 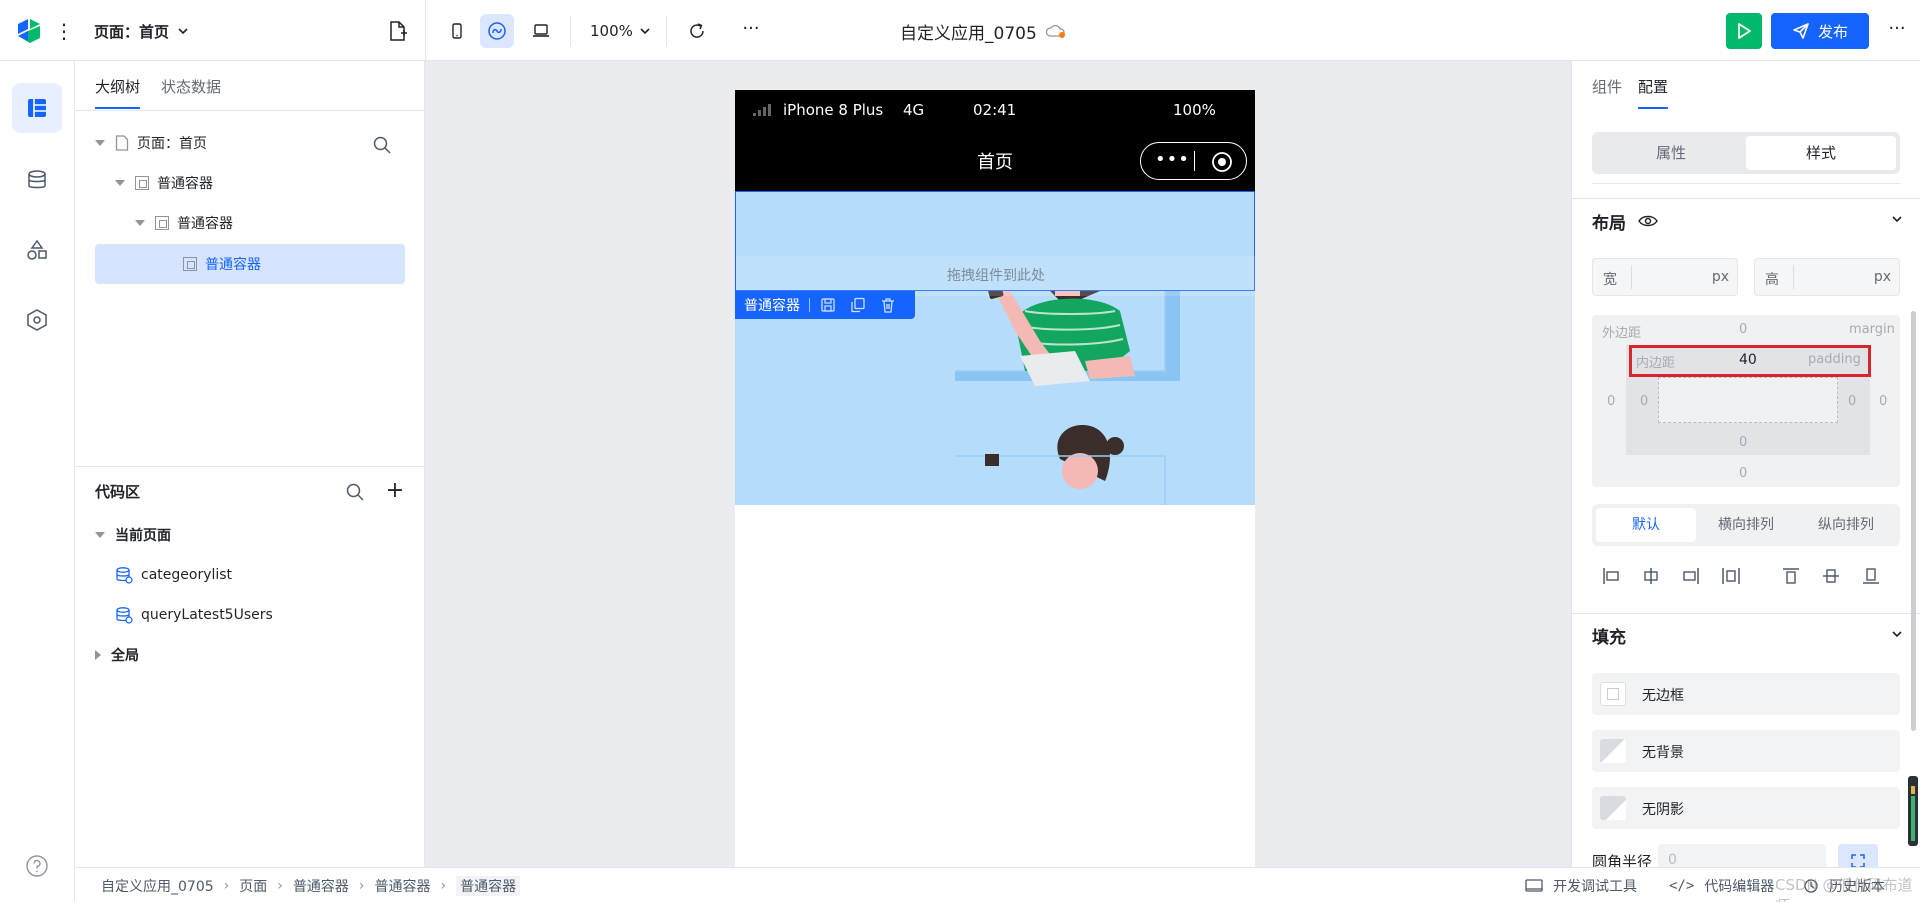 I want to click on align-right-icon, so click(x=1691, y=576).